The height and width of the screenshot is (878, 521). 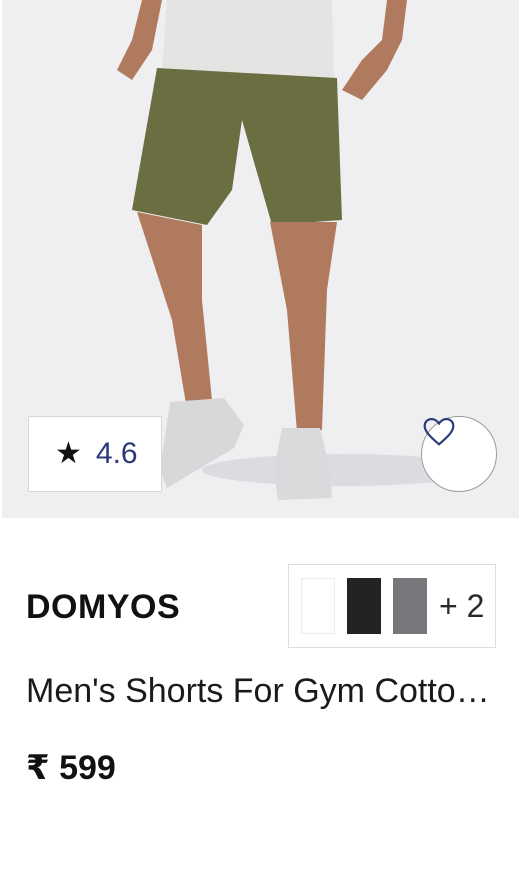 I want to click on rating-badge: ★ 4.6, so click(x=95, y=454).